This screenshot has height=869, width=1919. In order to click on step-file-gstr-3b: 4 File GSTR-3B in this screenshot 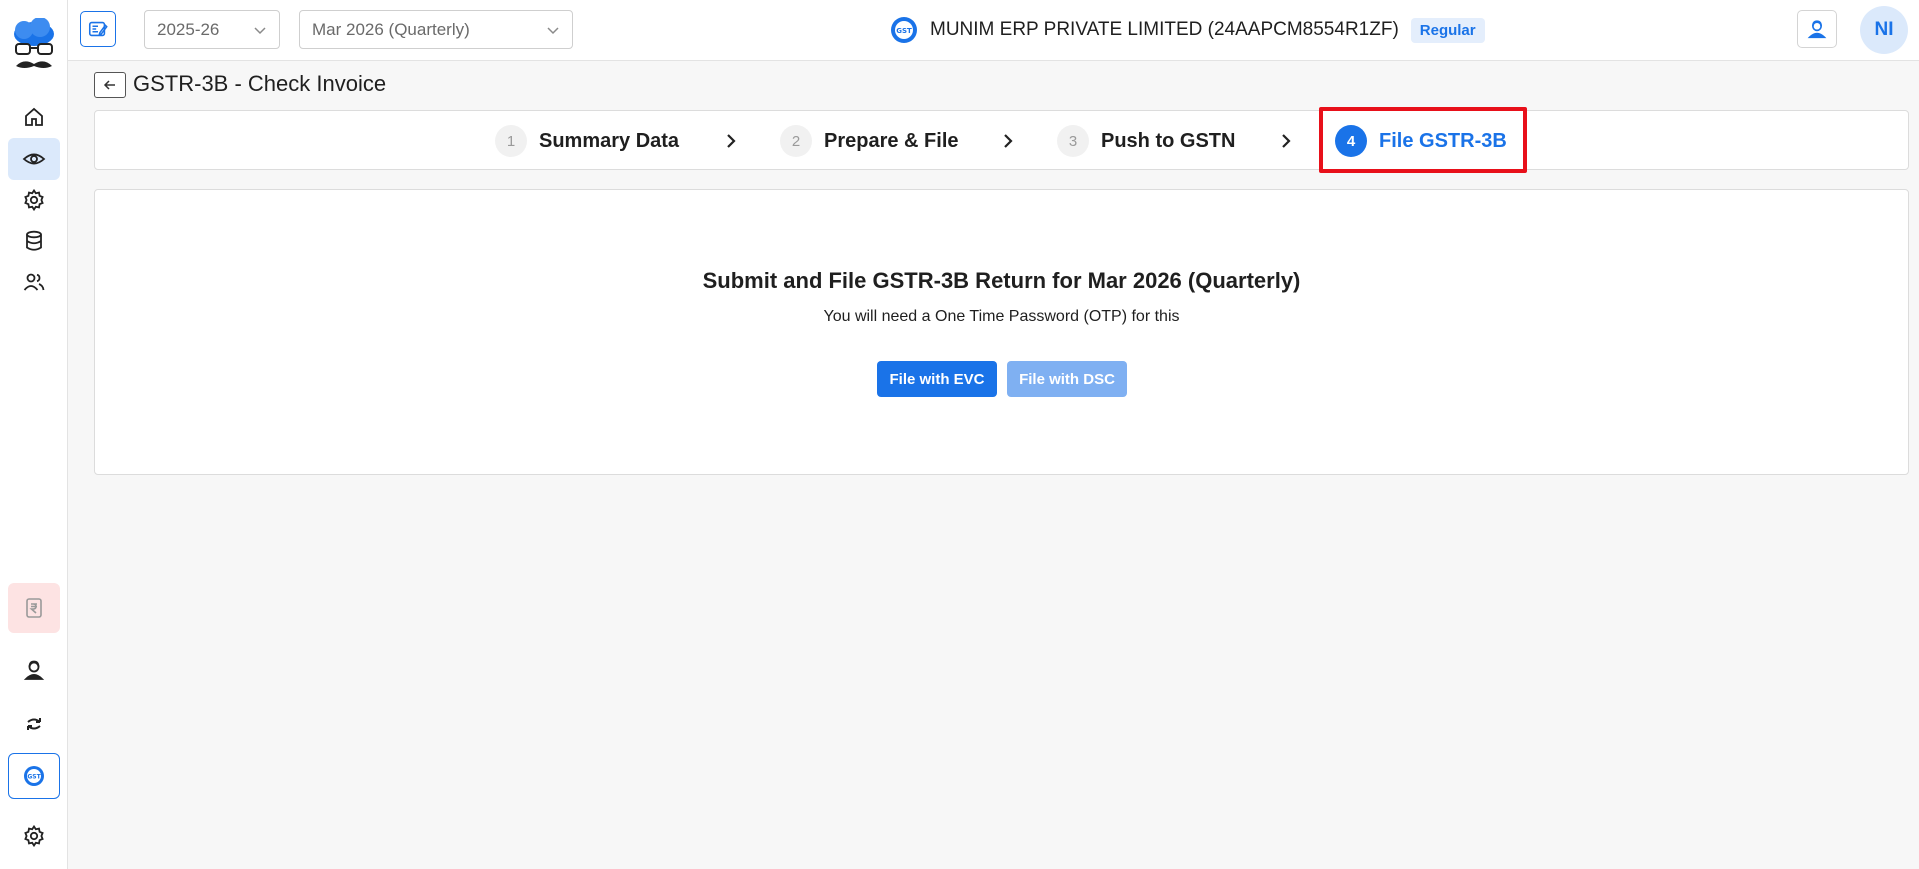, I will do `click(1421, 141)`.